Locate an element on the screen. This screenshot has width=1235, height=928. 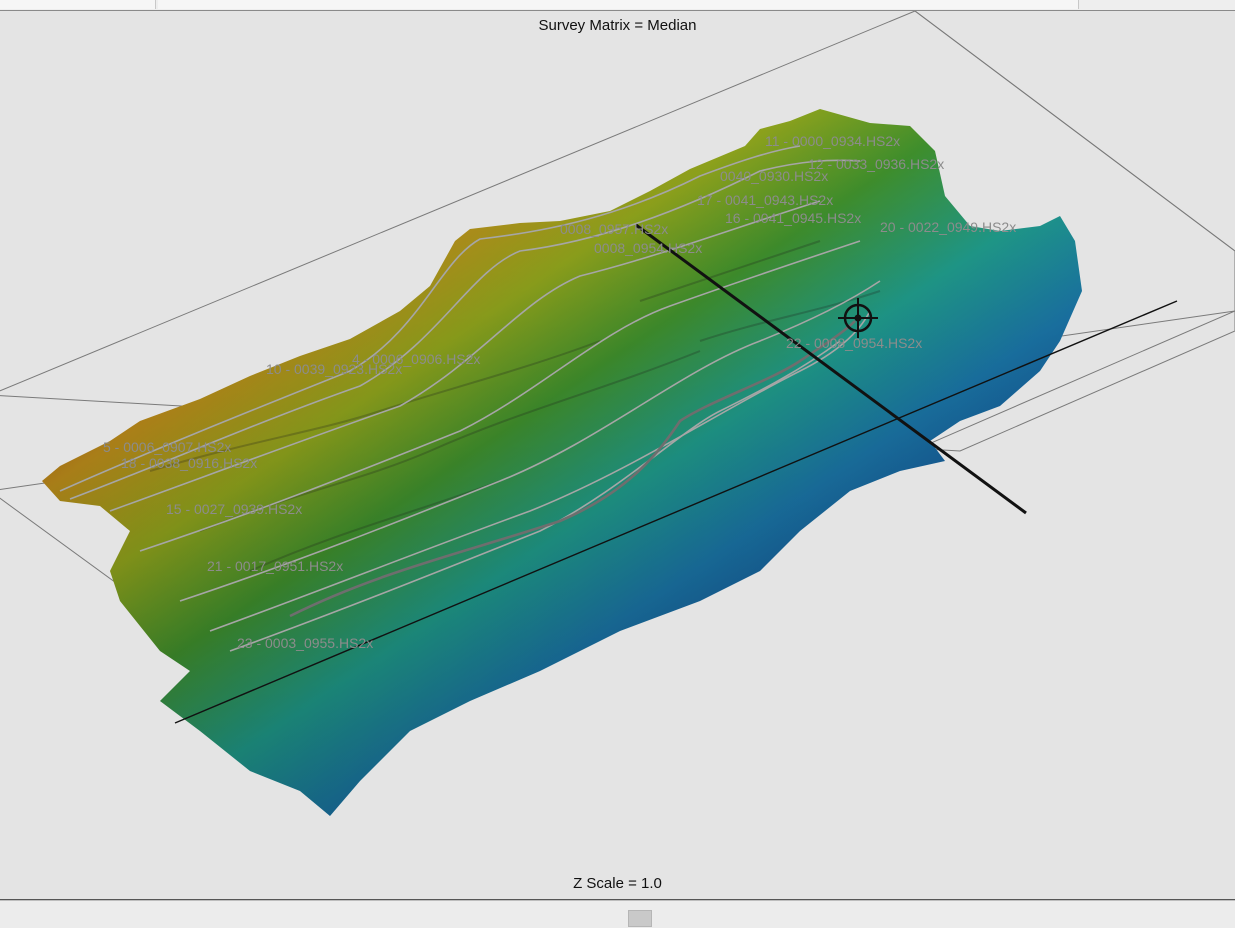
survey-line-label: 0008_0957.HS2x is located at coordinates (614, 229).